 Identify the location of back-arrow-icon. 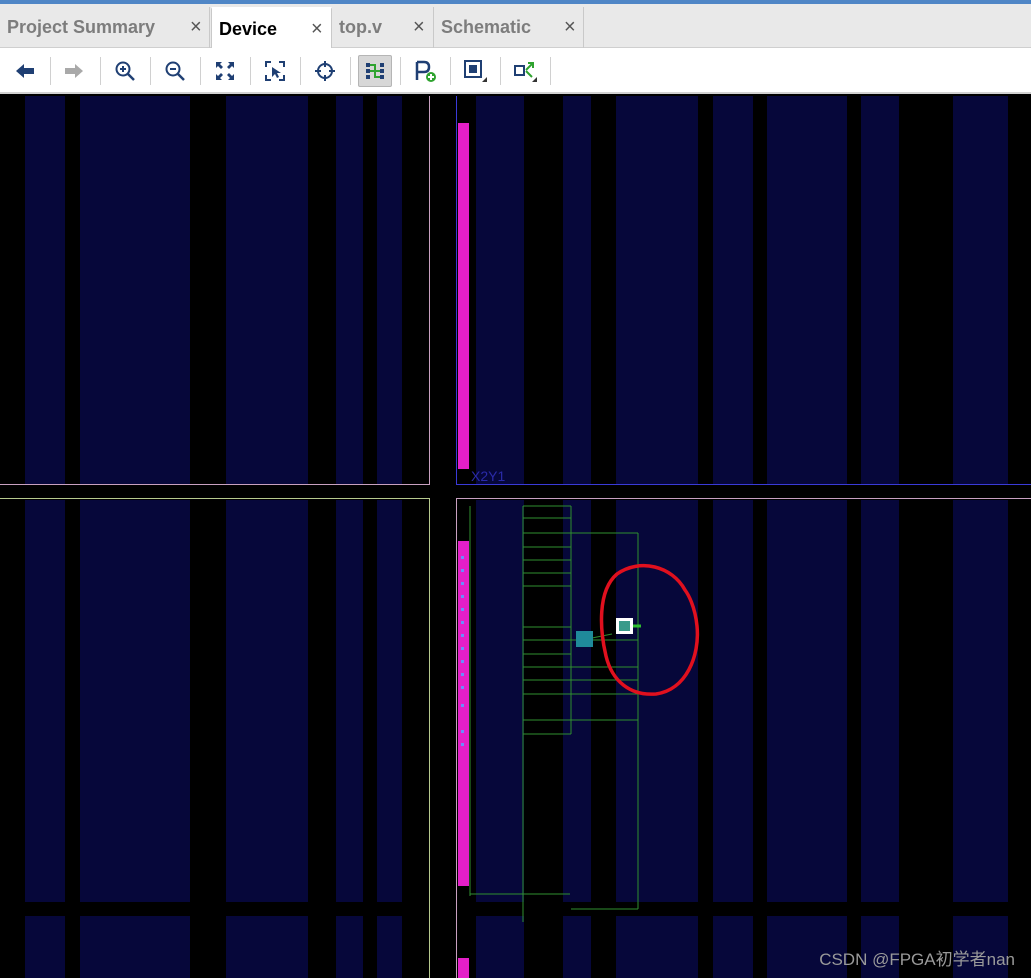
(25, 71).